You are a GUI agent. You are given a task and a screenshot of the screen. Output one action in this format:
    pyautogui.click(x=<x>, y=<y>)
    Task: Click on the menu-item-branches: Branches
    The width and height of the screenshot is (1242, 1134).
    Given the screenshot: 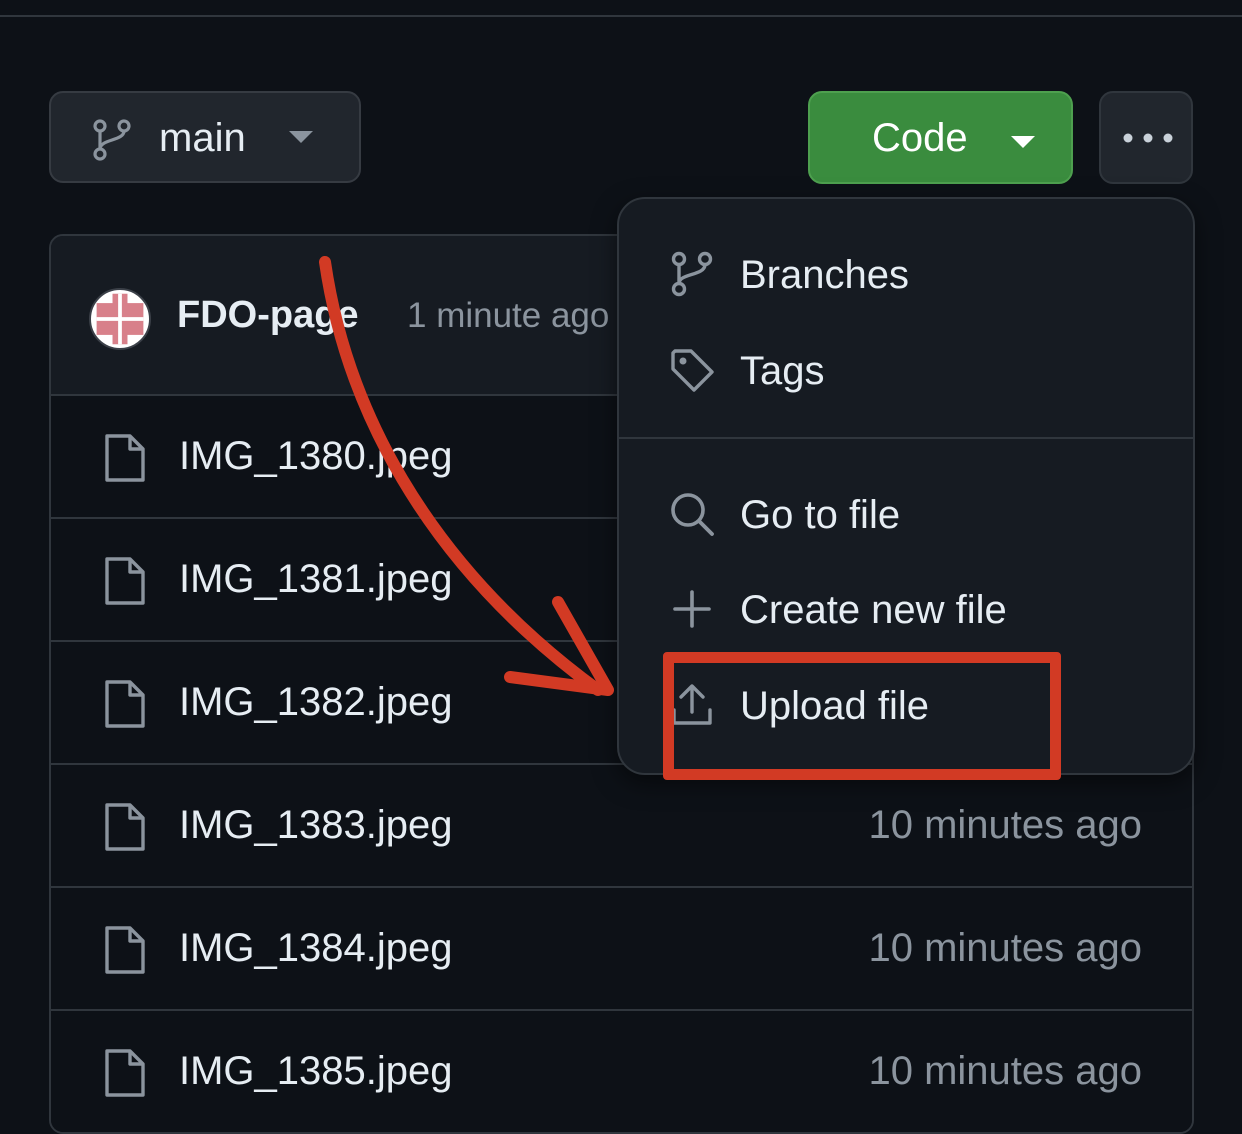 What is the action you would take?
    pyautogui.click(x=906, y=272)
    